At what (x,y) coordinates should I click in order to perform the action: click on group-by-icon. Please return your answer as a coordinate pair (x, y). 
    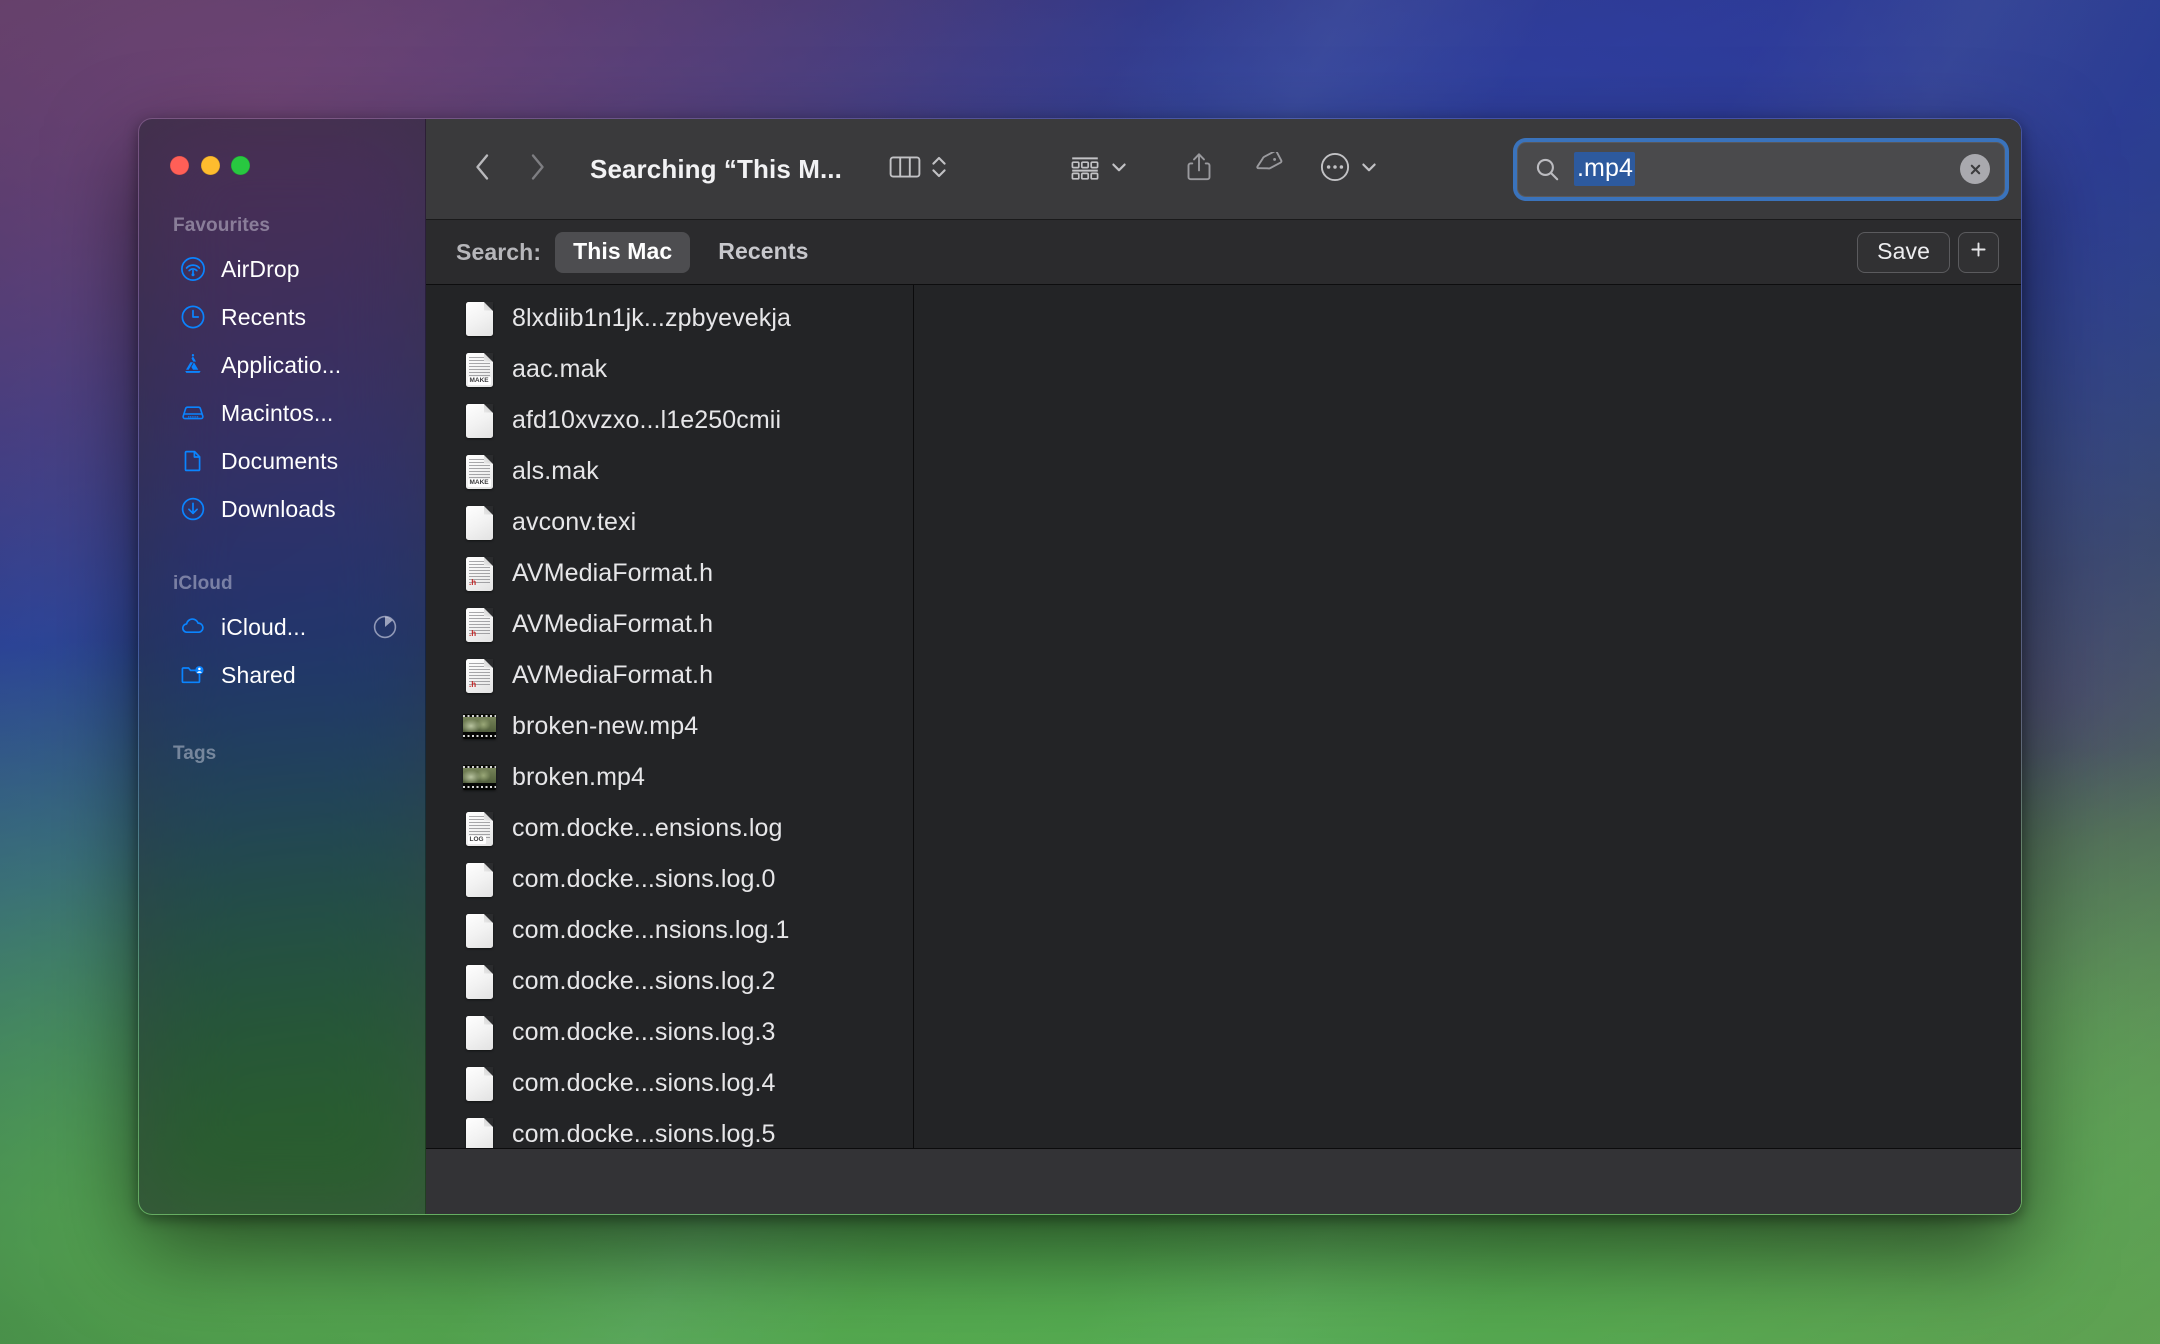
    Looking at the image, I should click on (1085, 169).